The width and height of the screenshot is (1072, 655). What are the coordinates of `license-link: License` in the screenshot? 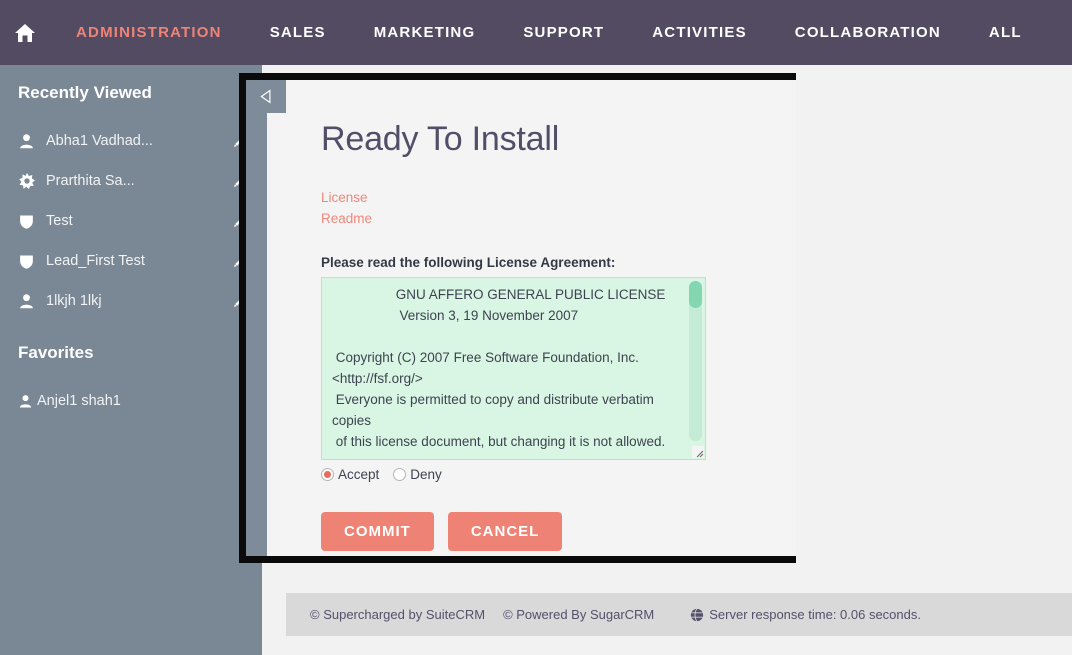 It's located at (558, 197).